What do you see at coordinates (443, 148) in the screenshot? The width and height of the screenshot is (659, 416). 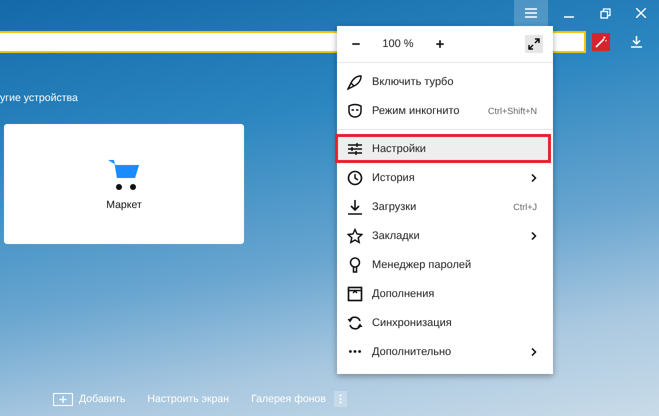 I see `menu-item: Настройки` at bounding box center [443, 148].